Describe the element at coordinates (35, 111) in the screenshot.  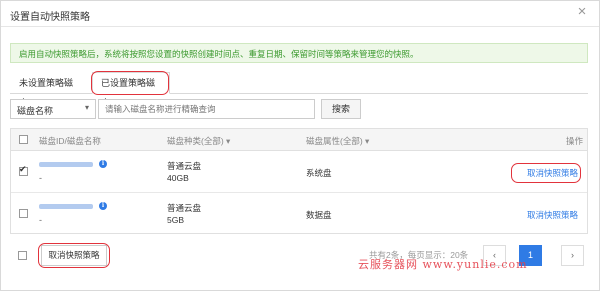
I see `filter-select-value: 磁盘名称` at that location.